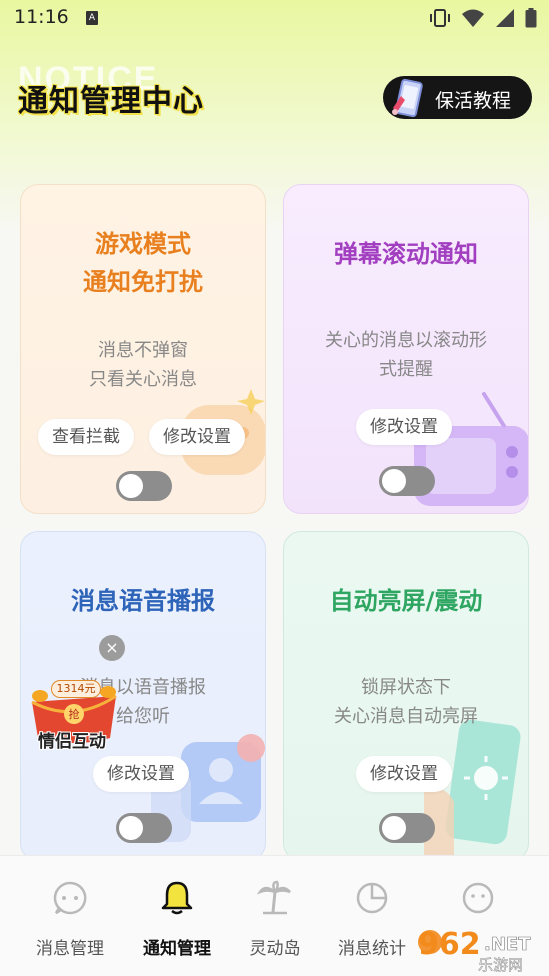 The height and width of the screenshot is (976, 549). What do you see at coordinates (86, 437) in the screenshot?
I see `view-blocked-button: 查看拦截` at bounding box center [86, 437].